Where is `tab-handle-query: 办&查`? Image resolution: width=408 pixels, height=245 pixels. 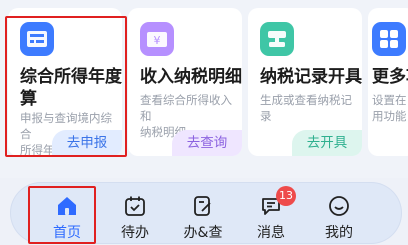
tab-handle-query: 办&查 is located at coordinates (203, 213).